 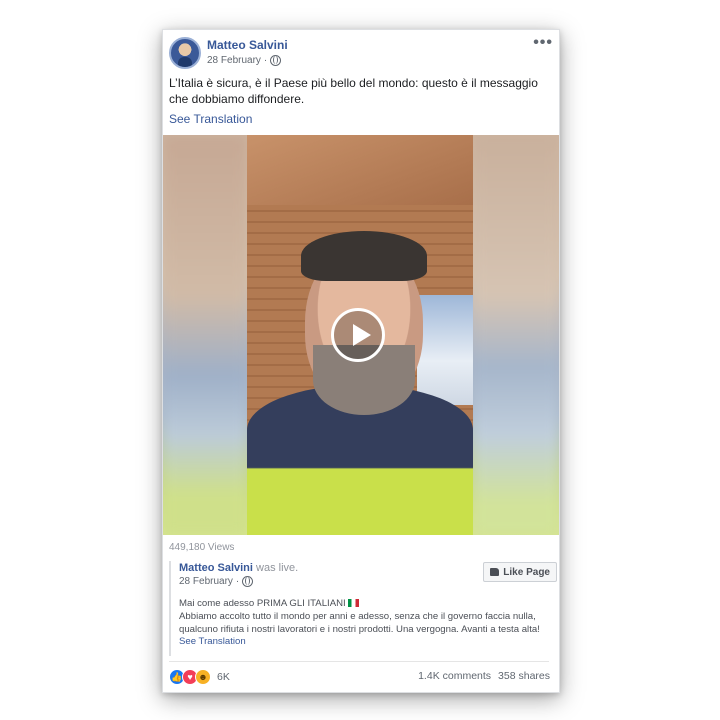 What do you see at coordinates (516, 335) in the screenshot?
I see `video-blur-right` at bounding box center [516, 335].